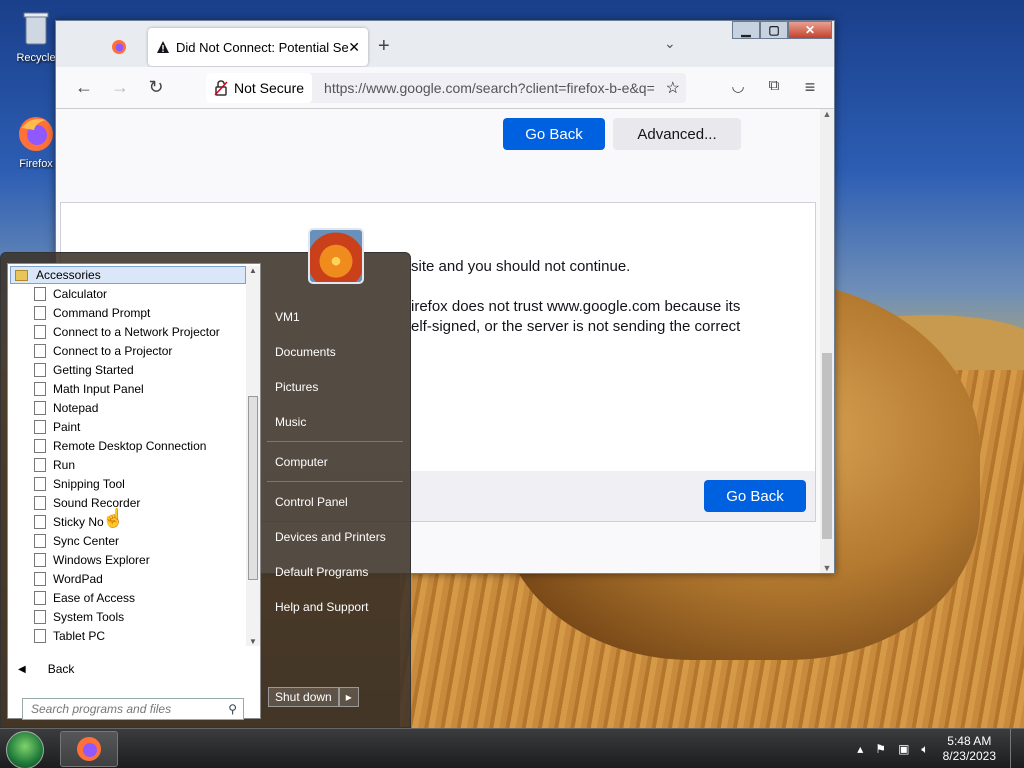 This screenshot has width=1024, height=768. What do you see at coordinates (670, 43) in the screenshot?
I see `list-tabs-button: ⌄` at bounding box center [670, 43].